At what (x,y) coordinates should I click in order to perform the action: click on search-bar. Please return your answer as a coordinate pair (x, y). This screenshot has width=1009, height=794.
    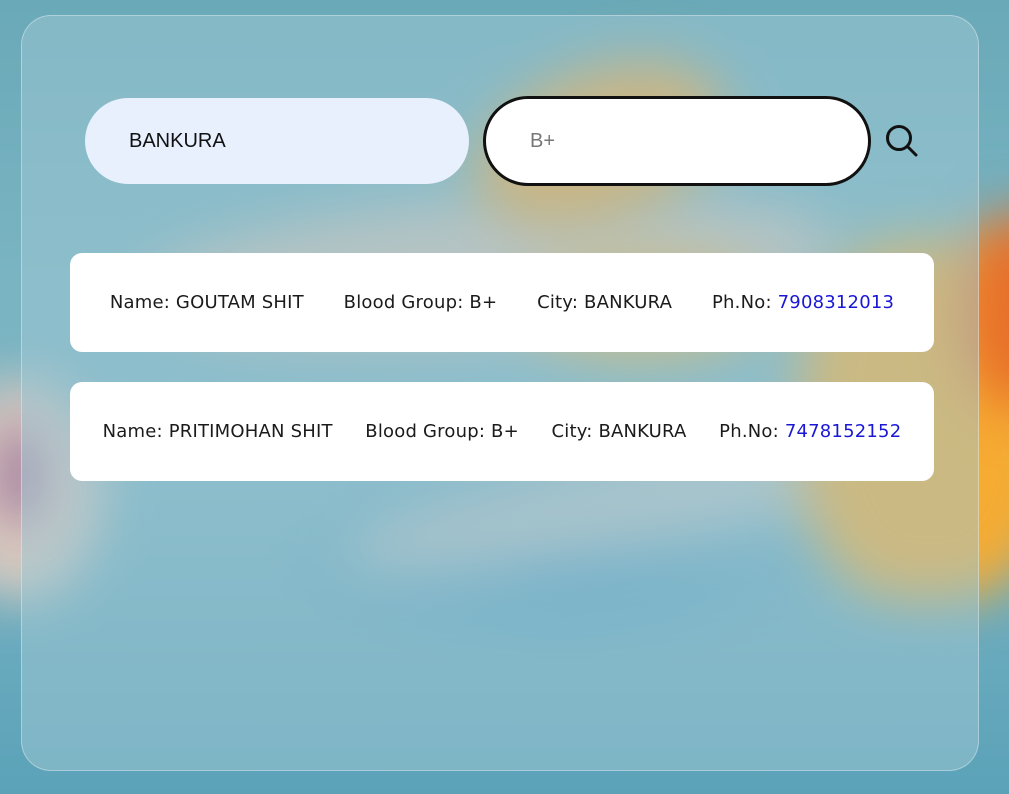
    Looking at the image, I should click on (502, 141).